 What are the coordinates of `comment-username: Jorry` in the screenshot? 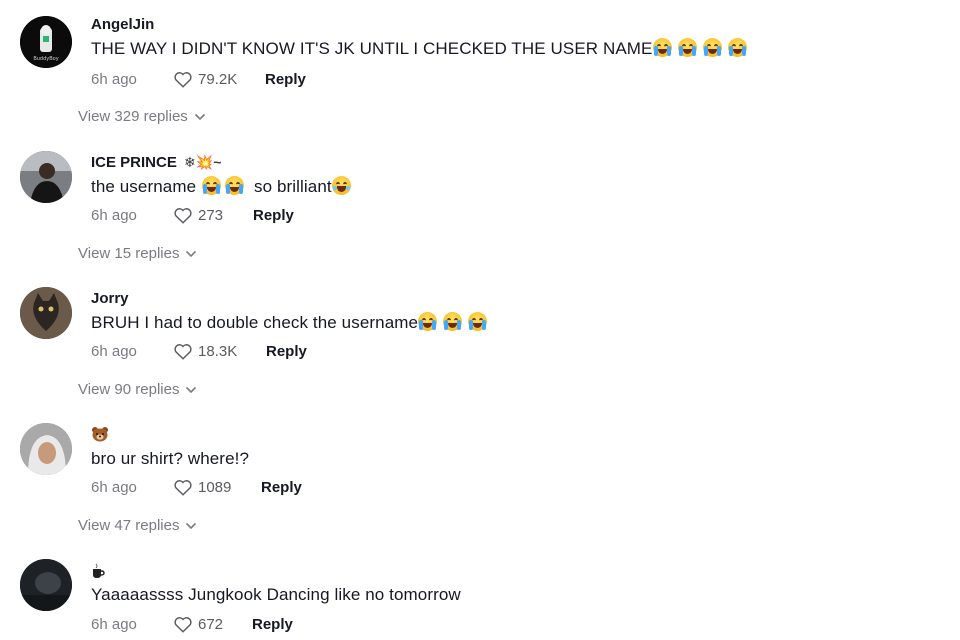 It's located at (110, 298).